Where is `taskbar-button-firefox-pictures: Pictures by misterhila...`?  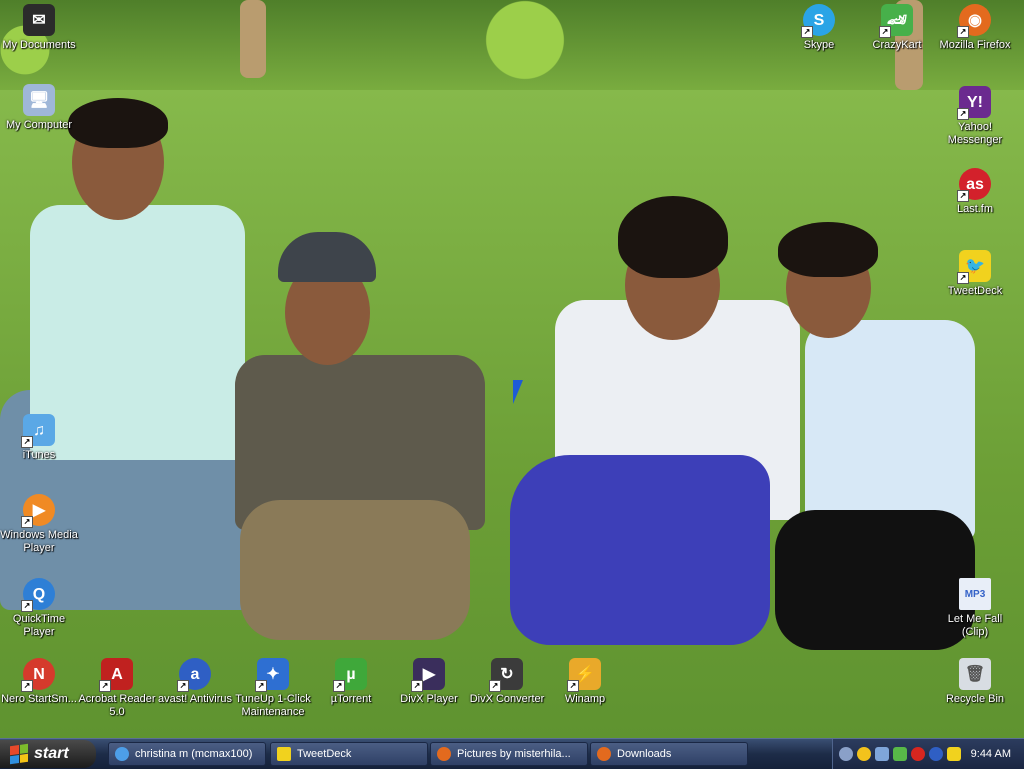 taskbar-button-firefox-pictures: Pictures by misterhila... is located at coordinates (509, 754).